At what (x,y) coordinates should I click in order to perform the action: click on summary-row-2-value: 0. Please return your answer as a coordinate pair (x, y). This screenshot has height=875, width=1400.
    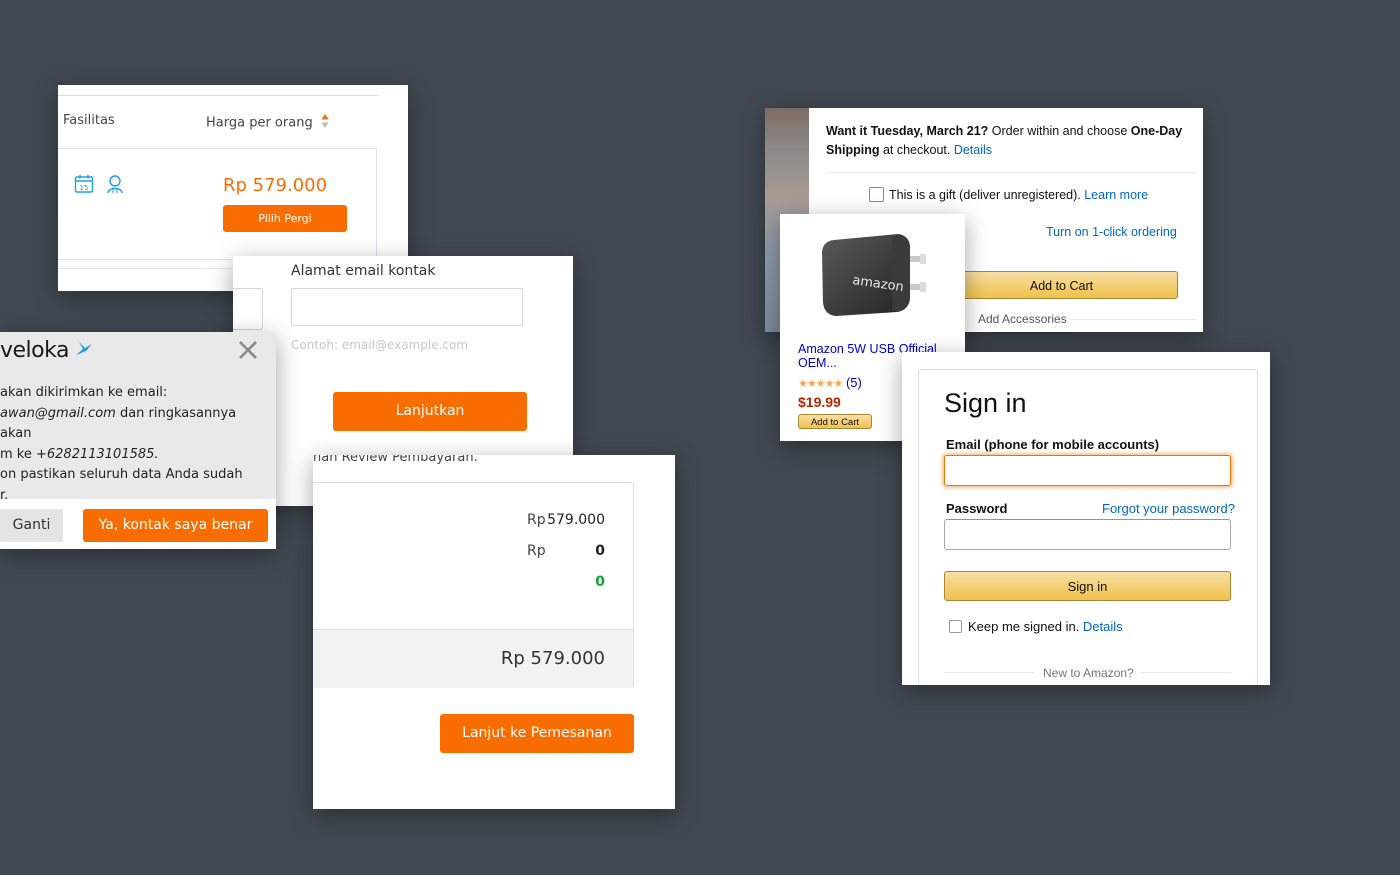
    Looking at the image, I should click on (600, 551).